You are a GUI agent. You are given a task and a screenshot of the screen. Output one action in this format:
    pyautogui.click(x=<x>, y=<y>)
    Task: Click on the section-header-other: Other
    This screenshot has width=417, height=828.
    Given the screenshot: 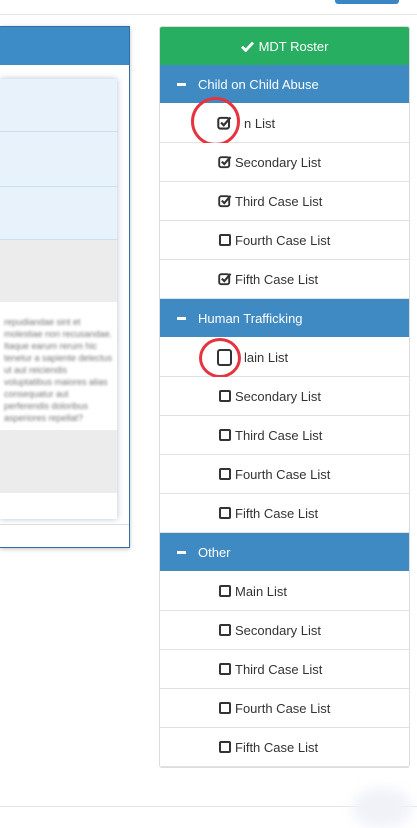 What is the action you would take?
    pyautogui.click(x=284, y=552)
    